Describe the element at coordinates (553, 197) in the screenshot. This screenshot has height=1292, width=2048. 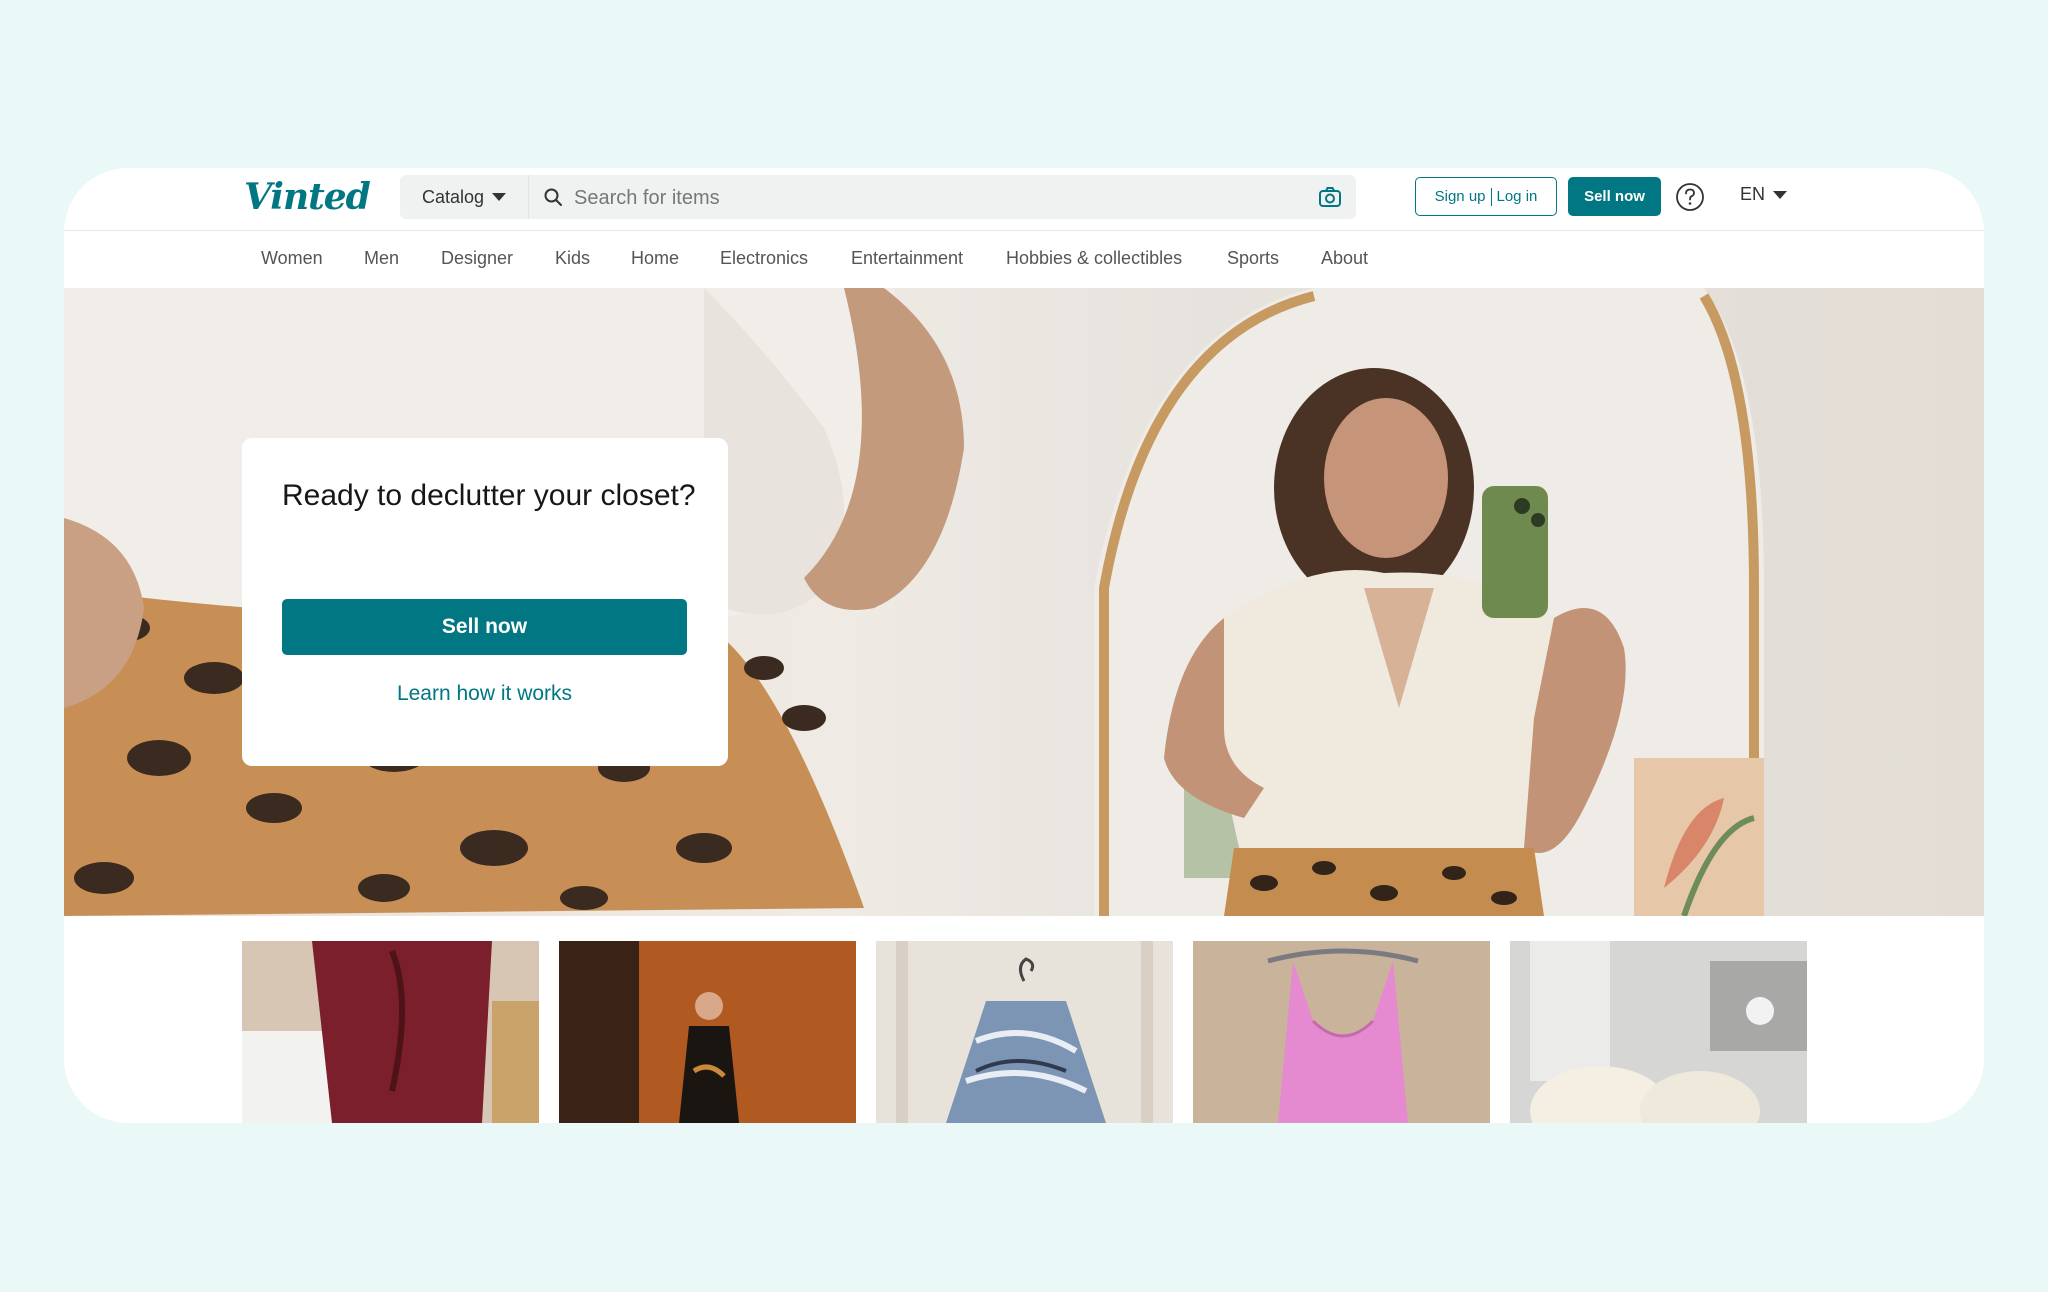
I see `search-icon` at that location.